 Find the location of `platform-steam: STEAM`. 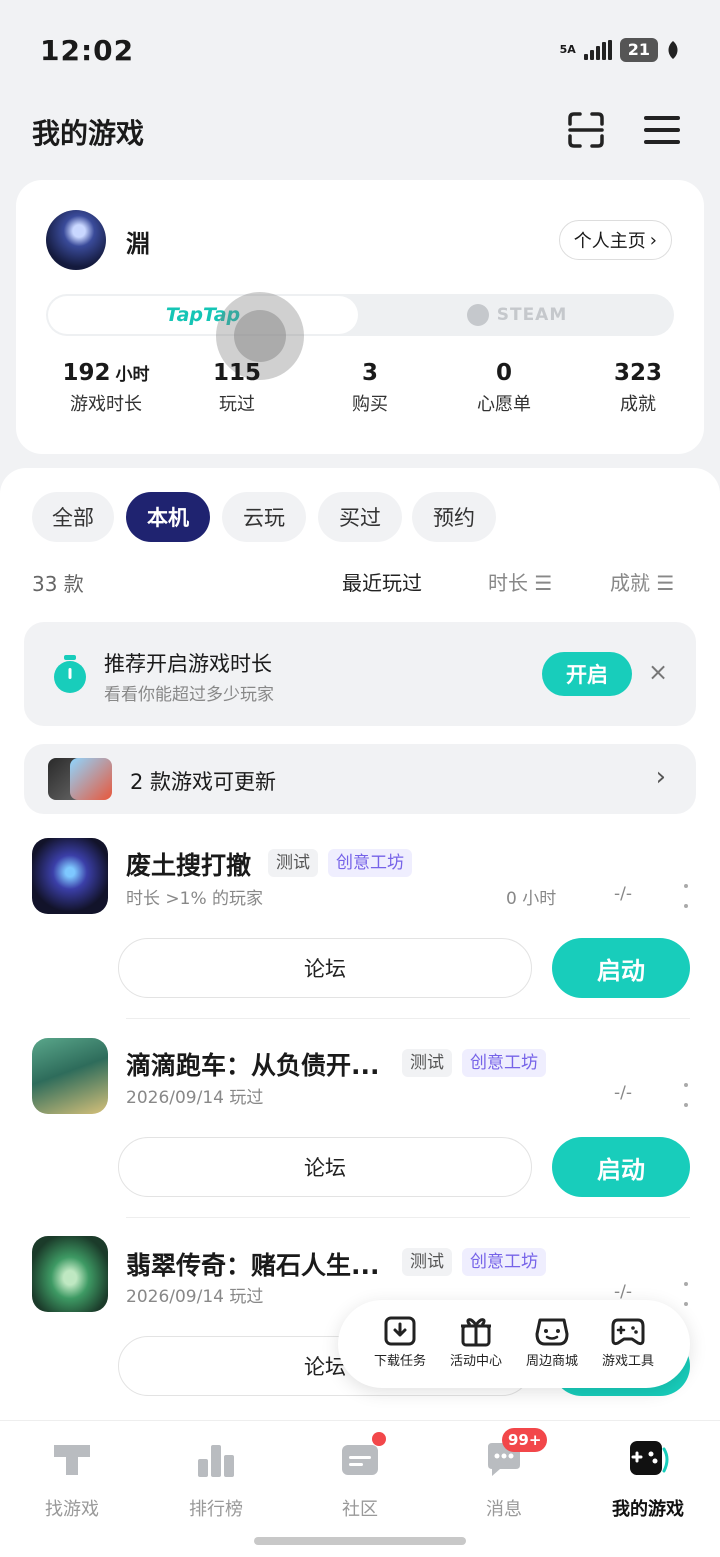

platform-steam: STEAM is located at coordinates (517, 315).